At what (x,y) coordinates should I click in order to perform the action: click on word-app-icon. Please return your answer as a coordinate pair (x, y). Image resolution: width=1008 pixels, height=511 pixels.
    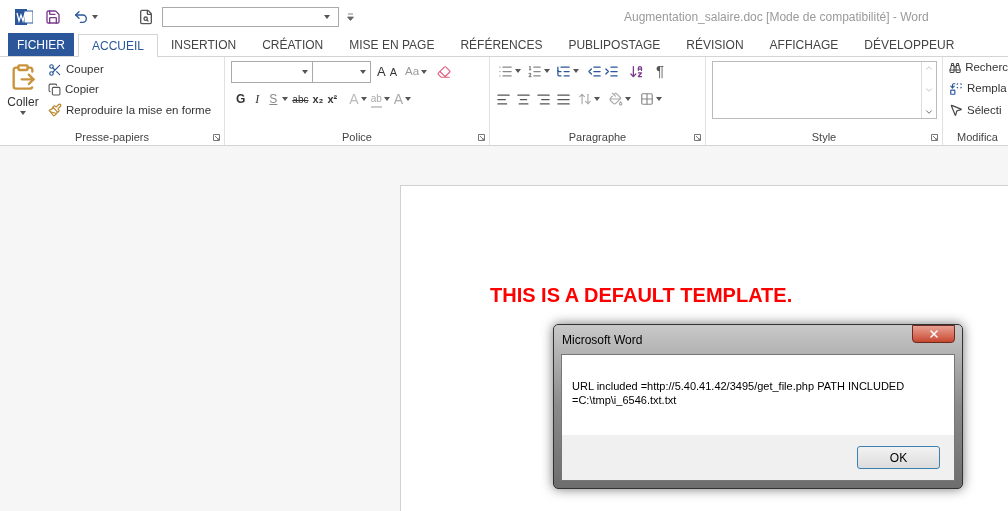
    Looking at the image, I should click on (24, 17).